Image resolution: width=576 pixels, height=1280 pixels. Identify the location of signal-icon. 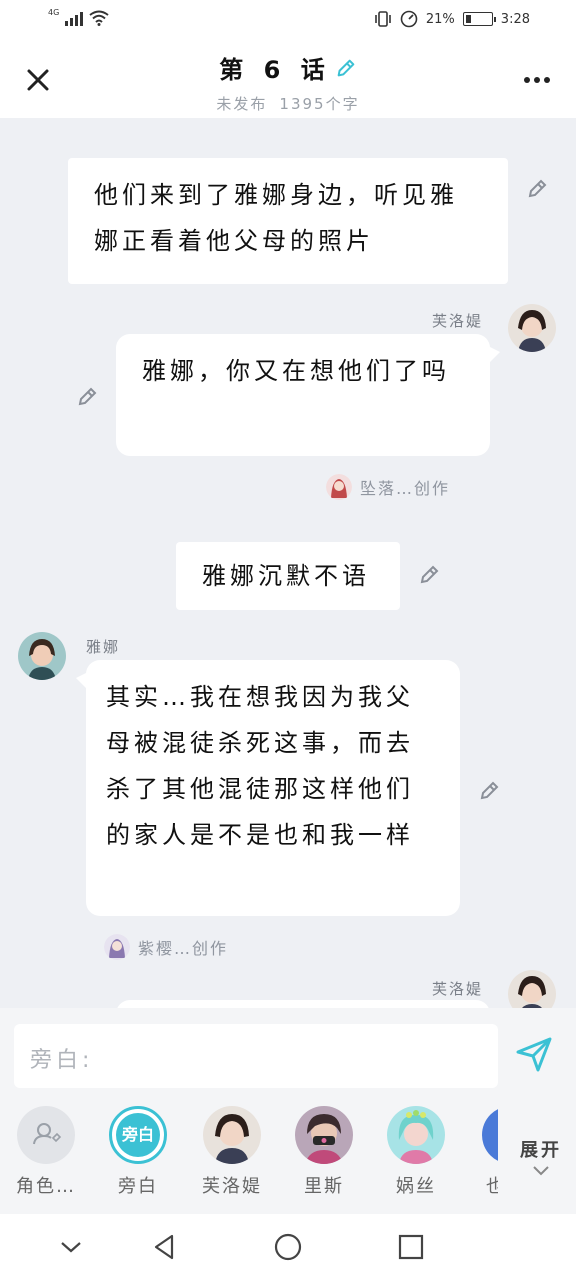
(74, 18).